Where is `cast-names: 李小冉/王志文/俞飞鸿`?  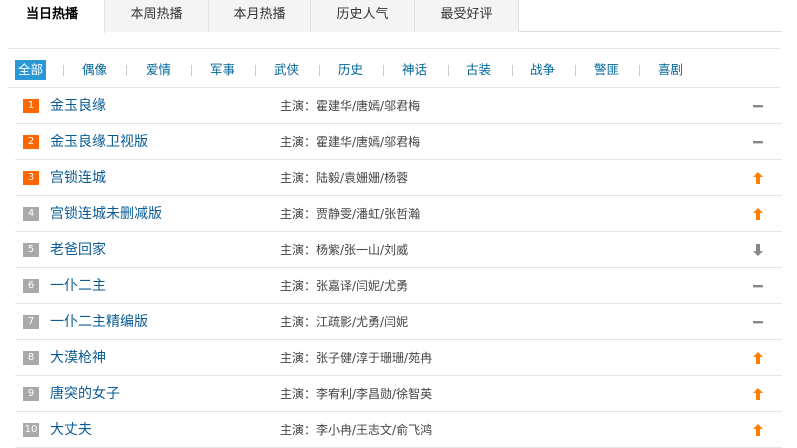 cast-names: 李小冉/王志文/俞飞鸿 is located at coordinates (374, 430).